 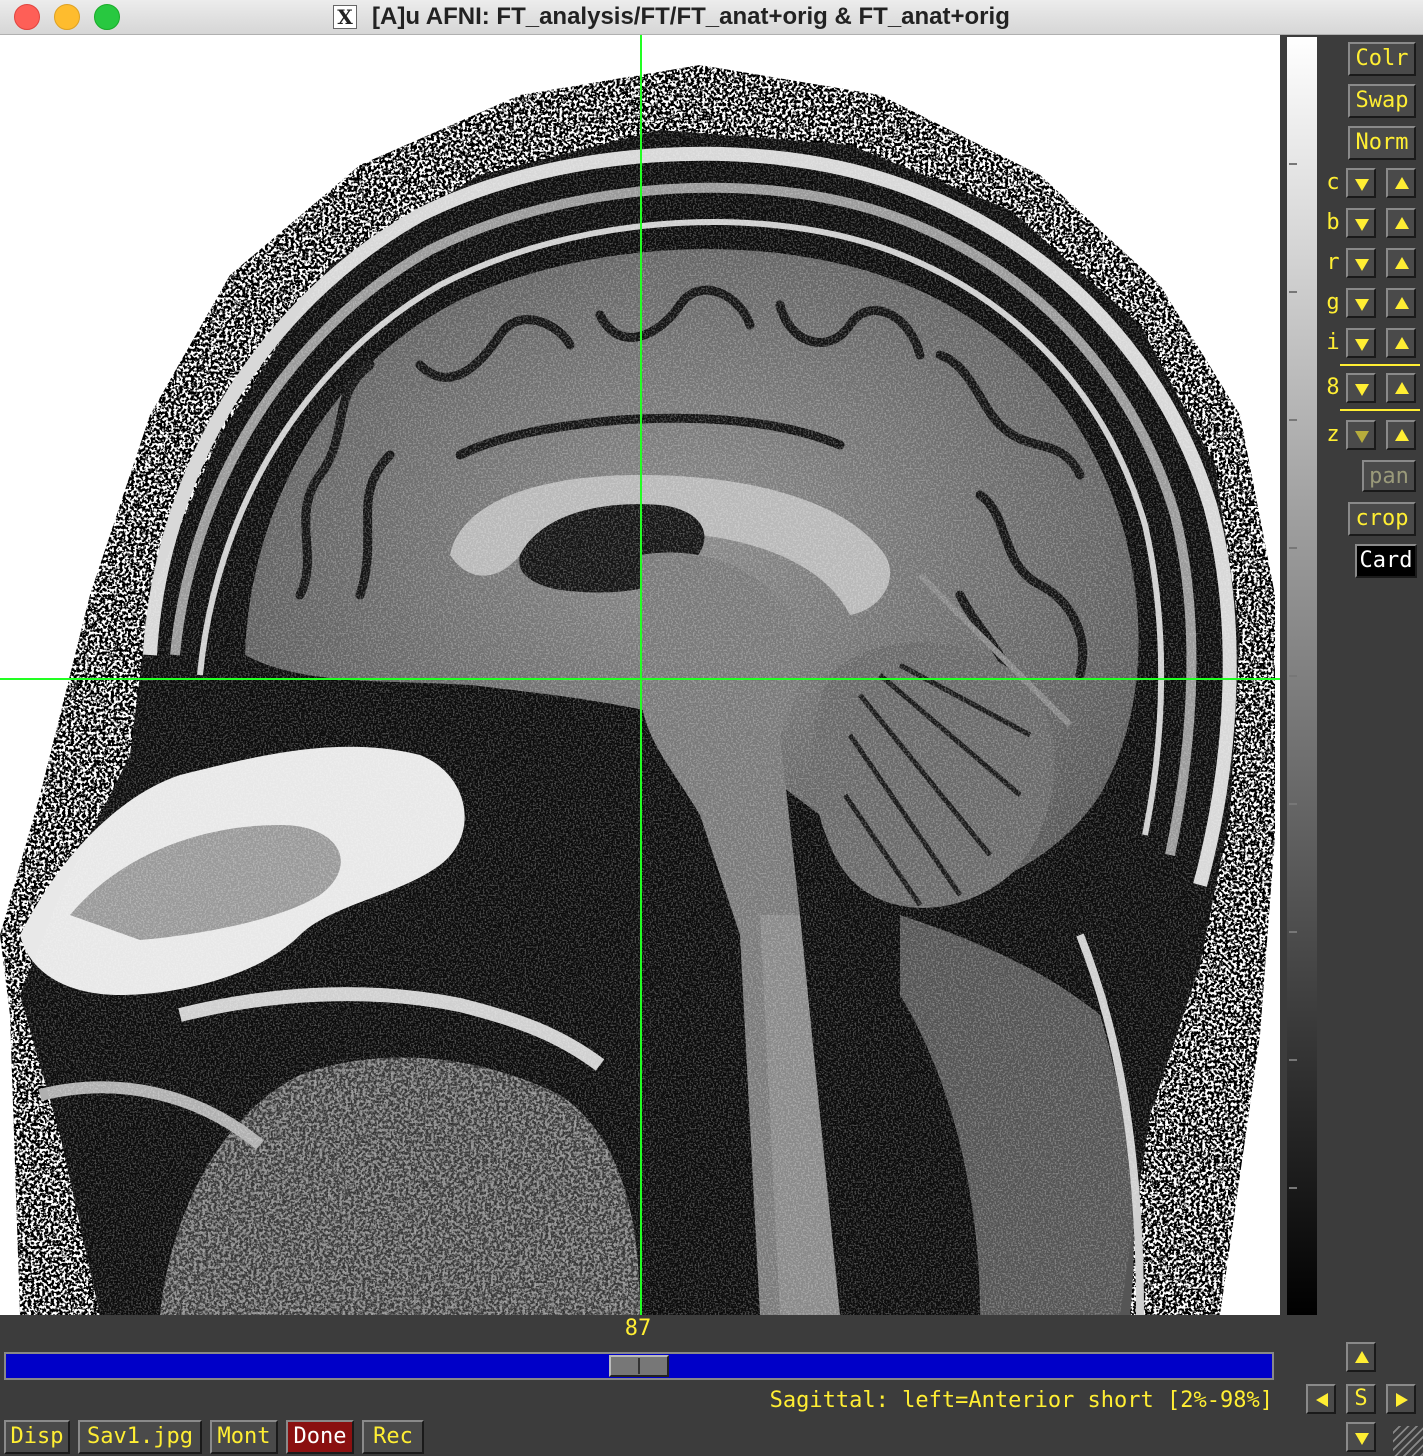 I want to click on zoom-label: z, so click(x=1333, y=434).